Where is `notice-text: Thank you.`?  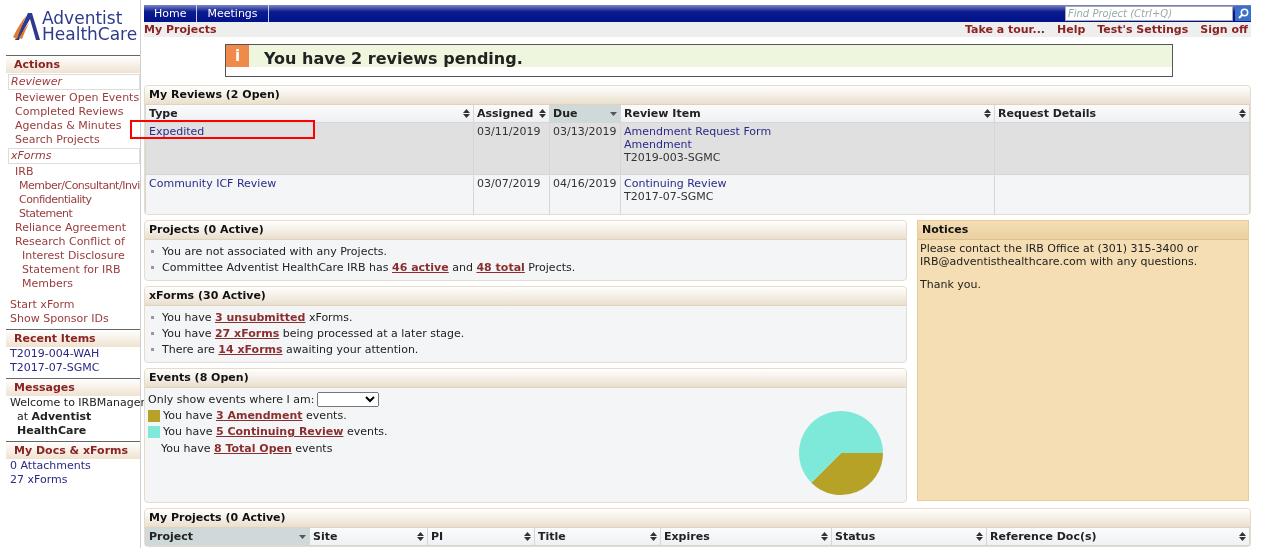
notice-text: Thank you. is located at coordinates (951, 284).